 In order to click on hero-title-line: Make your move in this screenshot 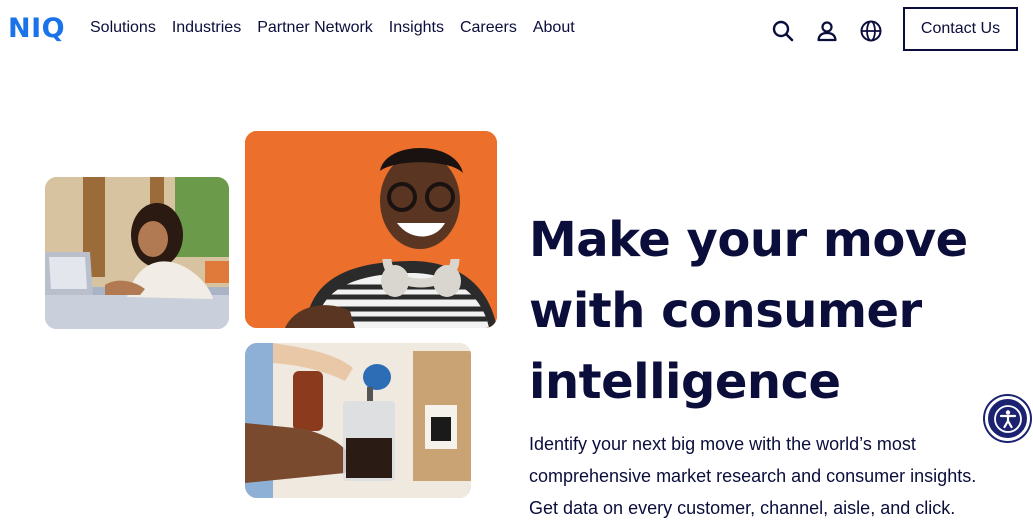, I will do `click(748, 240)`.